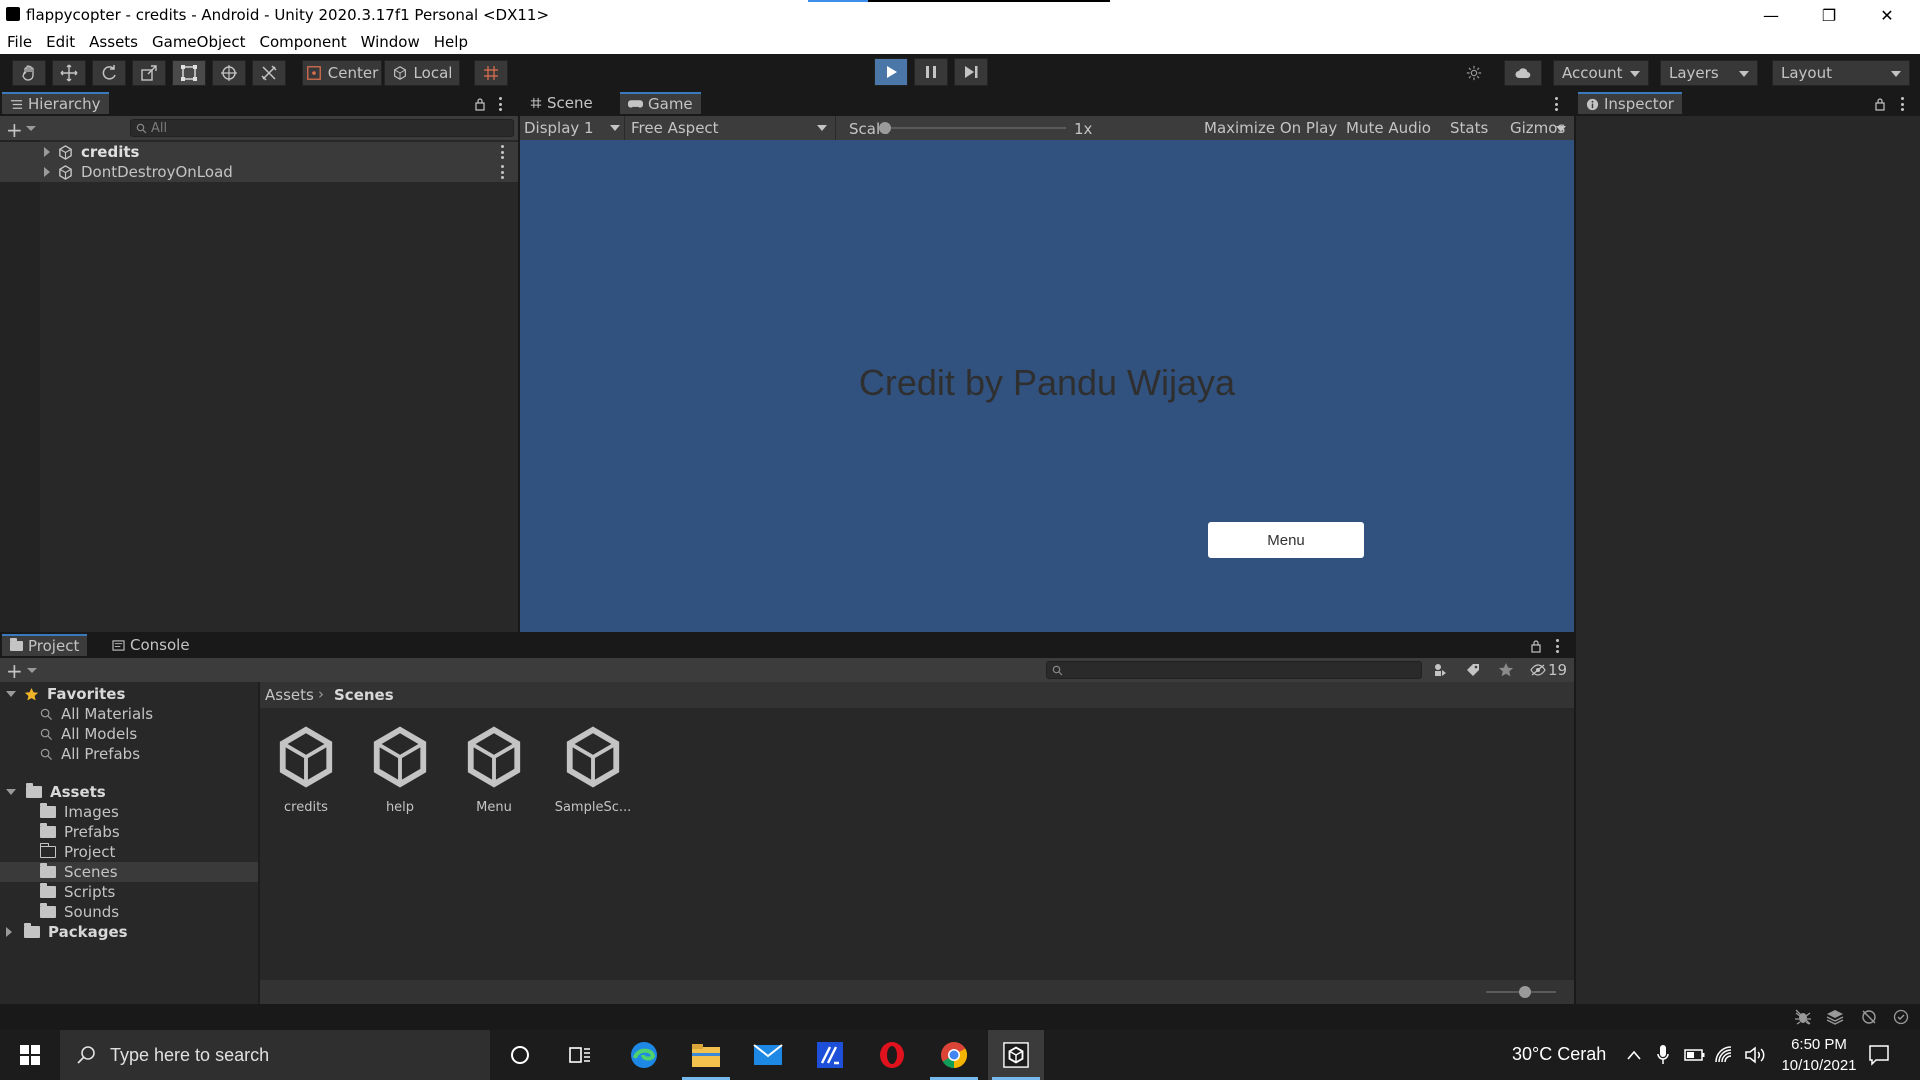  I want to click on menu-window: Window, so click(390, 42).